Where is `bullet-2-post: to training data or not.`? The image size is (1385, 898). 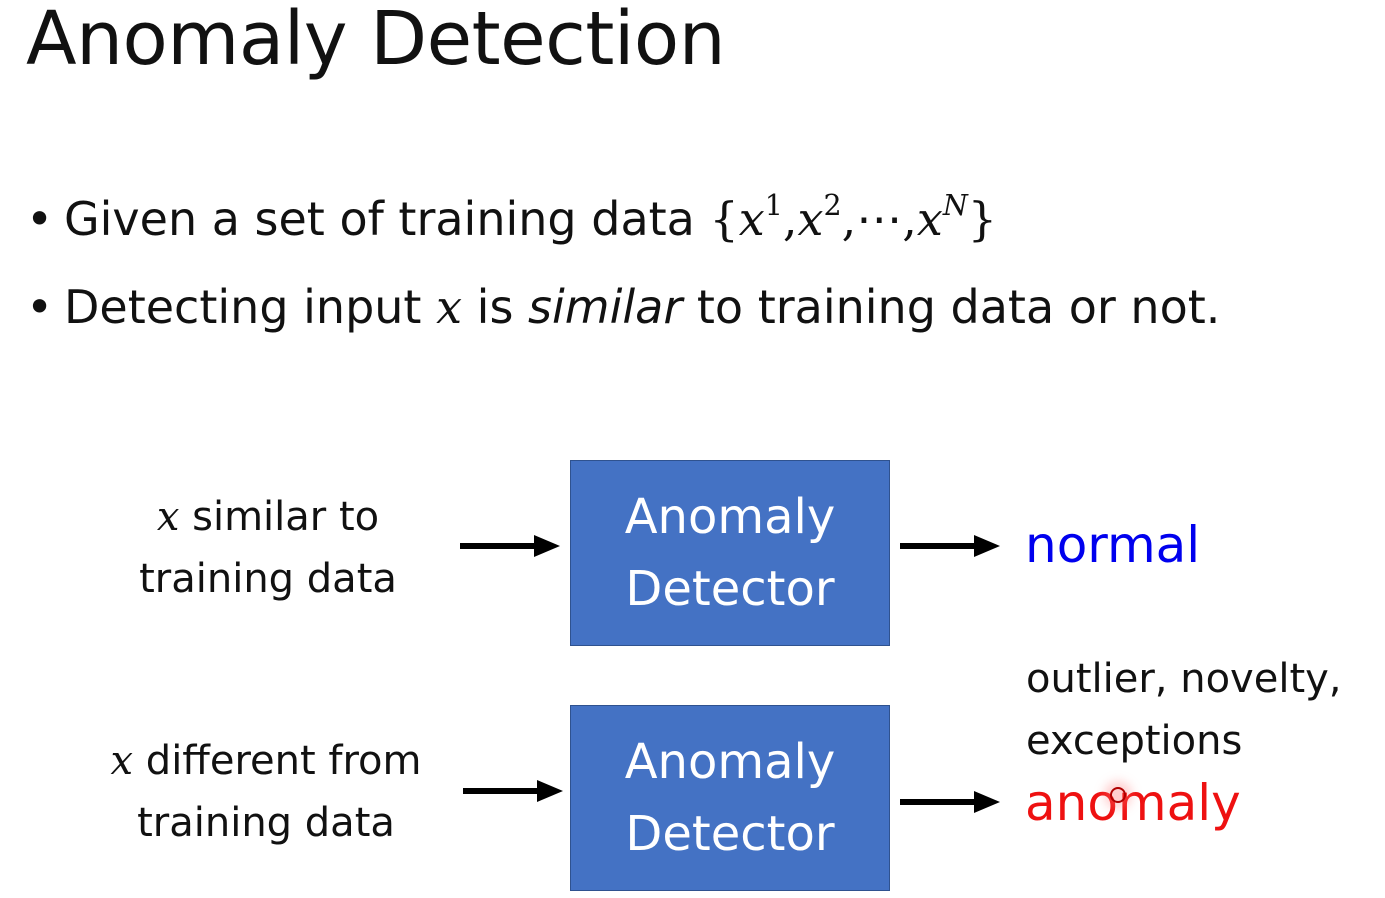 bullet-2-post: to training data or not. is located at coordinates (958, 307).